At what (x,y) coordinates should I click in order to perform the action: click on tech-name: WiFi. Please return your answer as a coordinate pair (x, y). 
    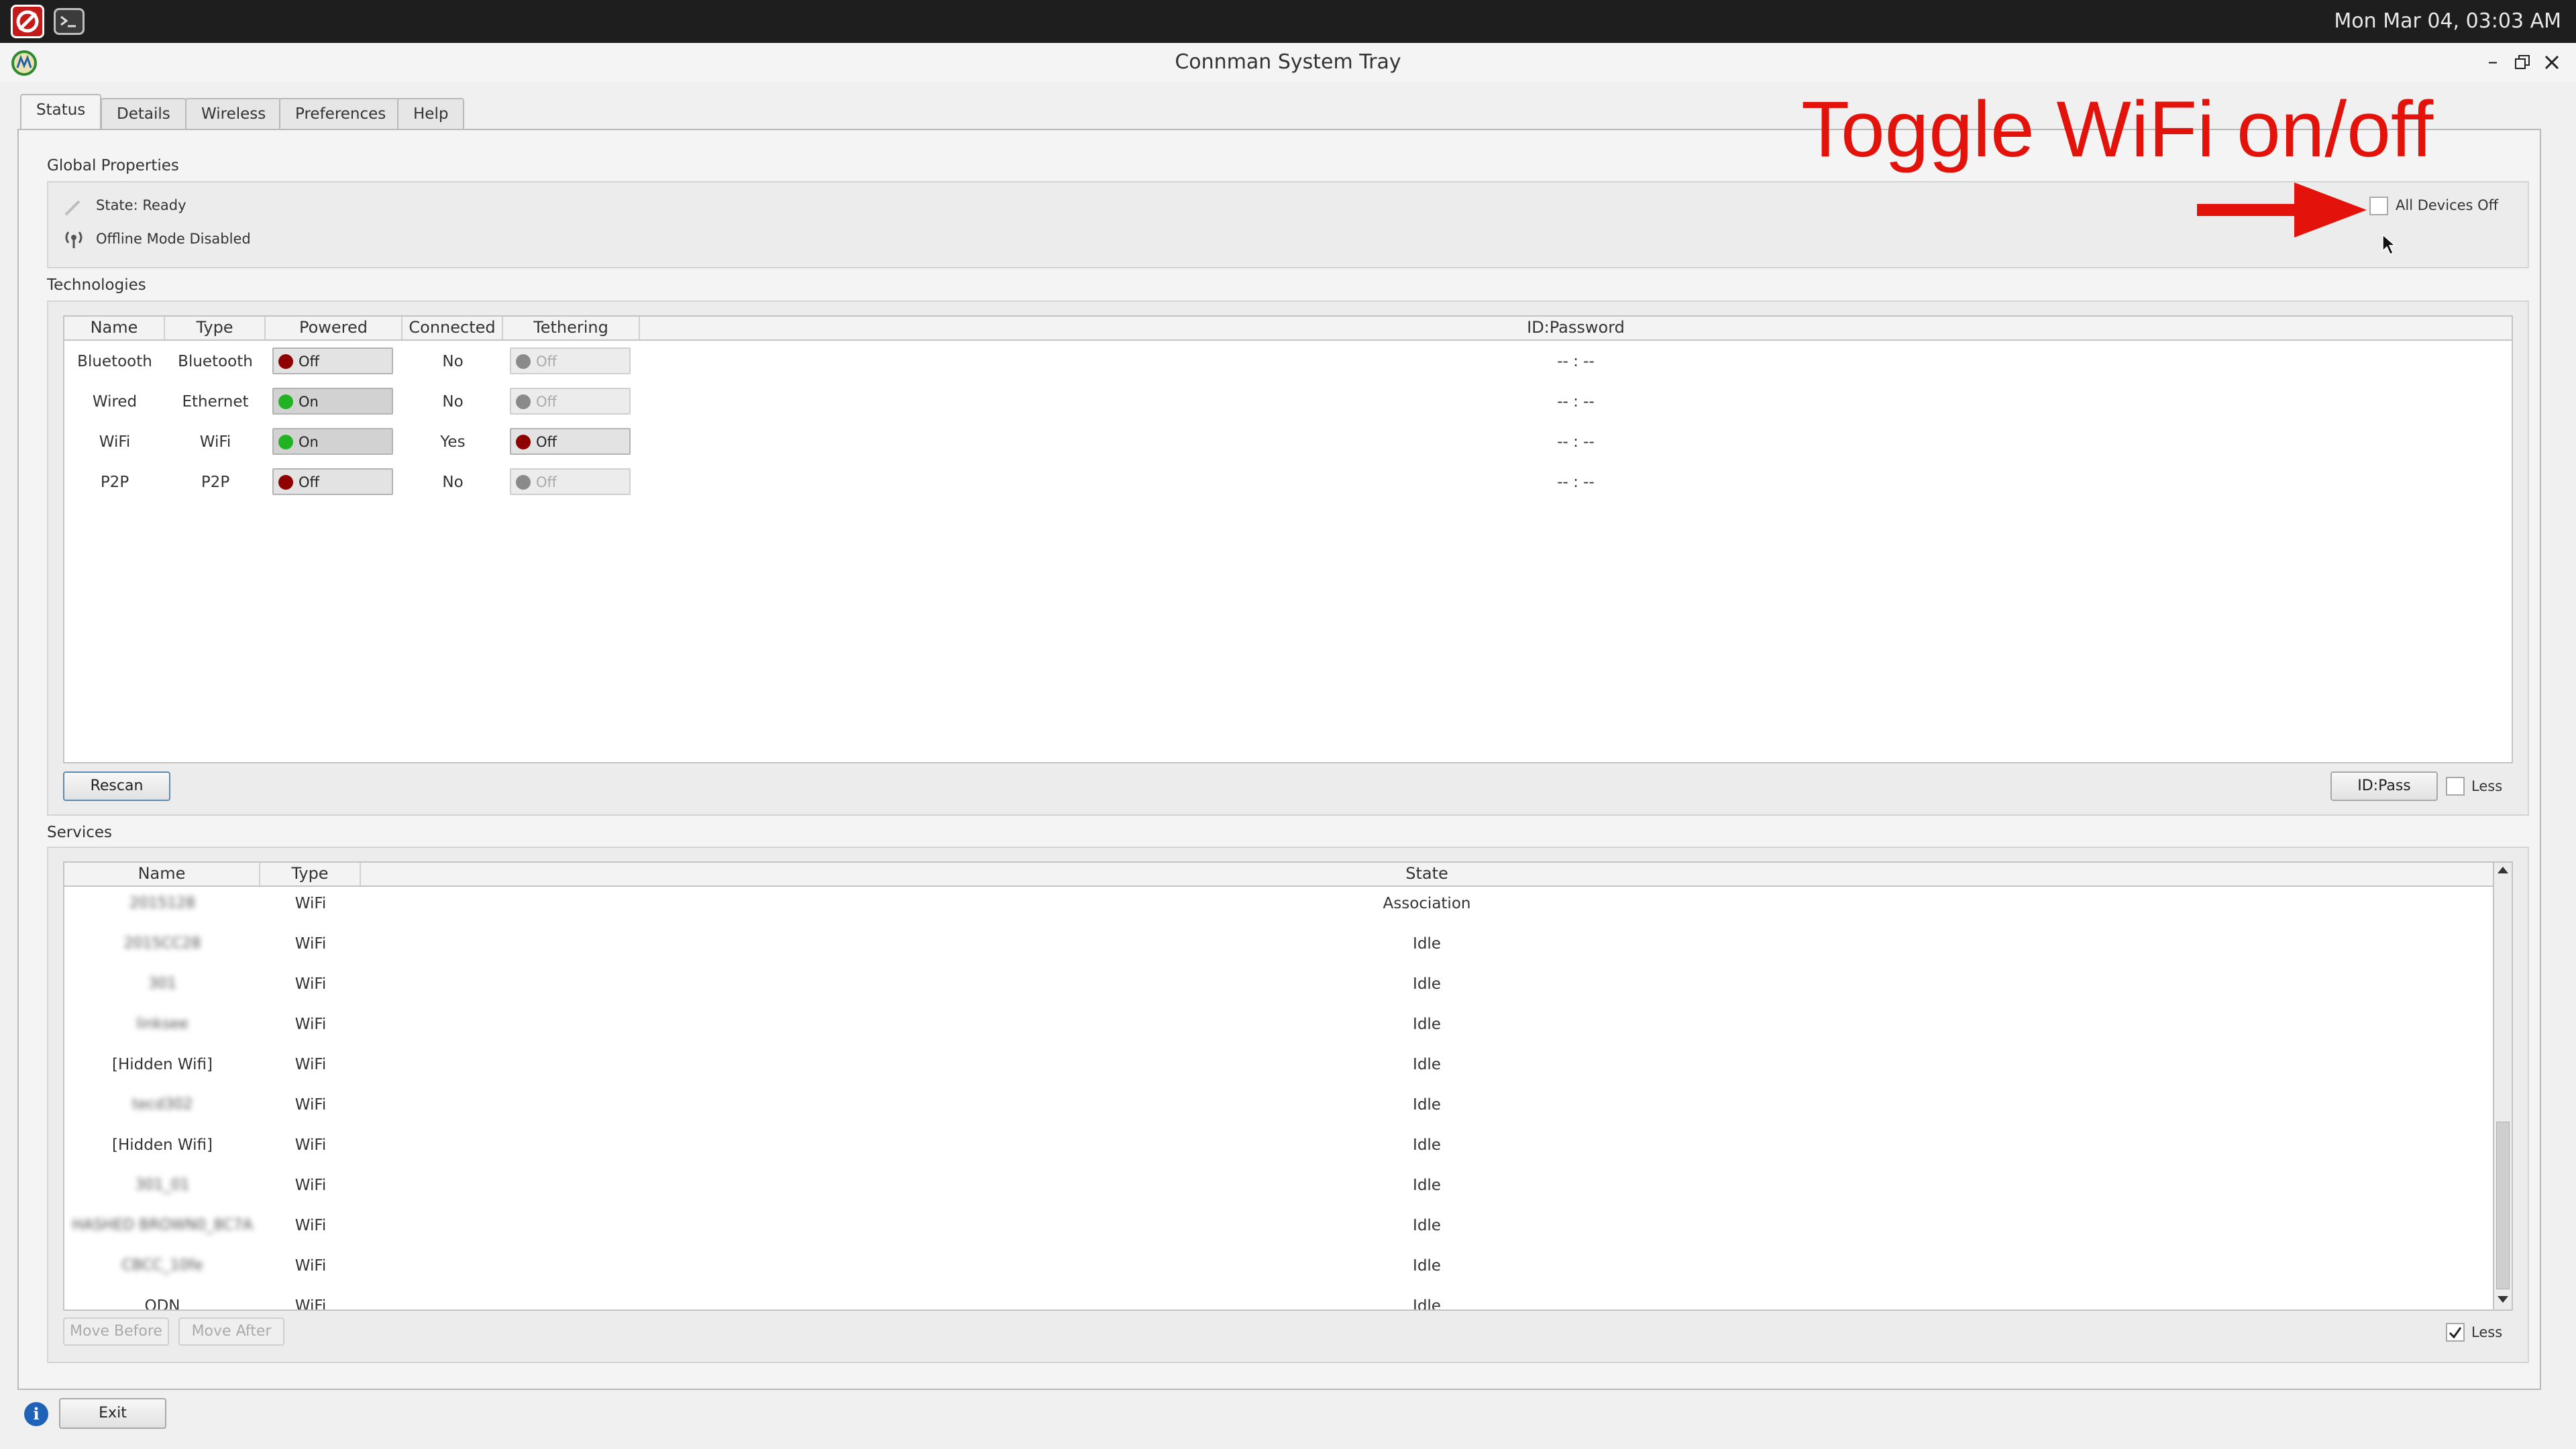
    Looking at the image, I should click on (115, 442).